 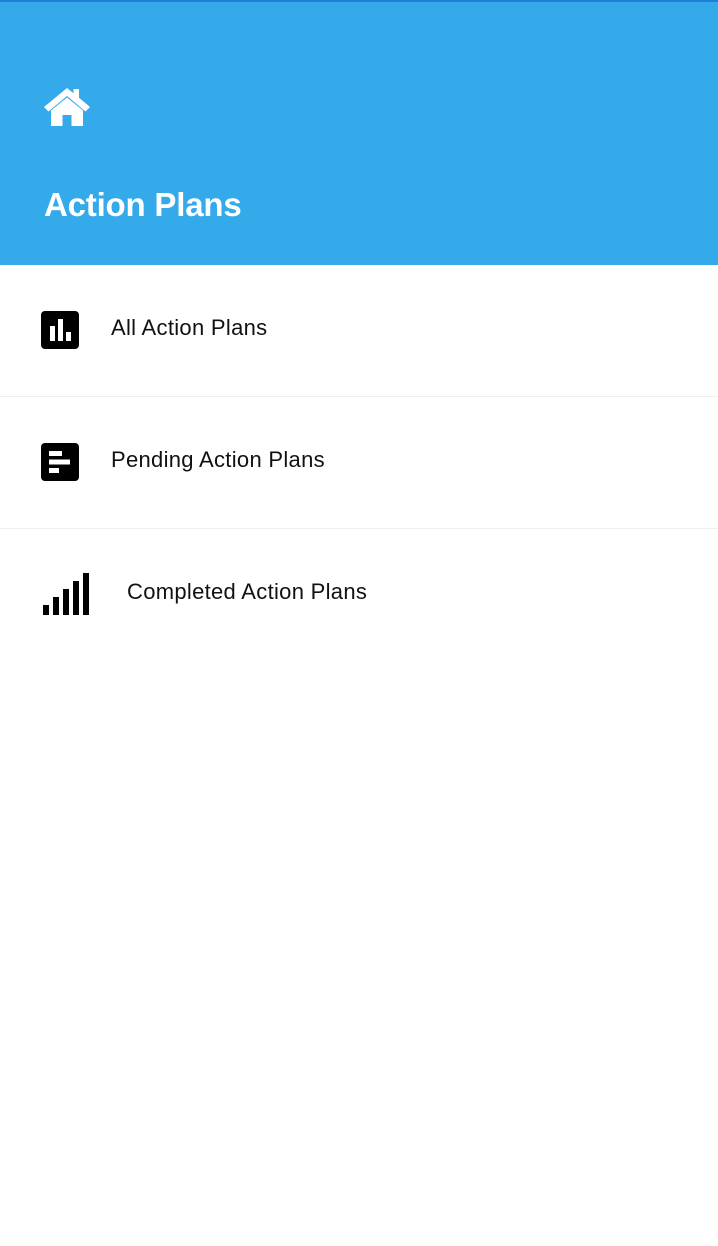 I want to click on menu-item-all-action-plans: All Action Plans, so click(x=359, y=331).